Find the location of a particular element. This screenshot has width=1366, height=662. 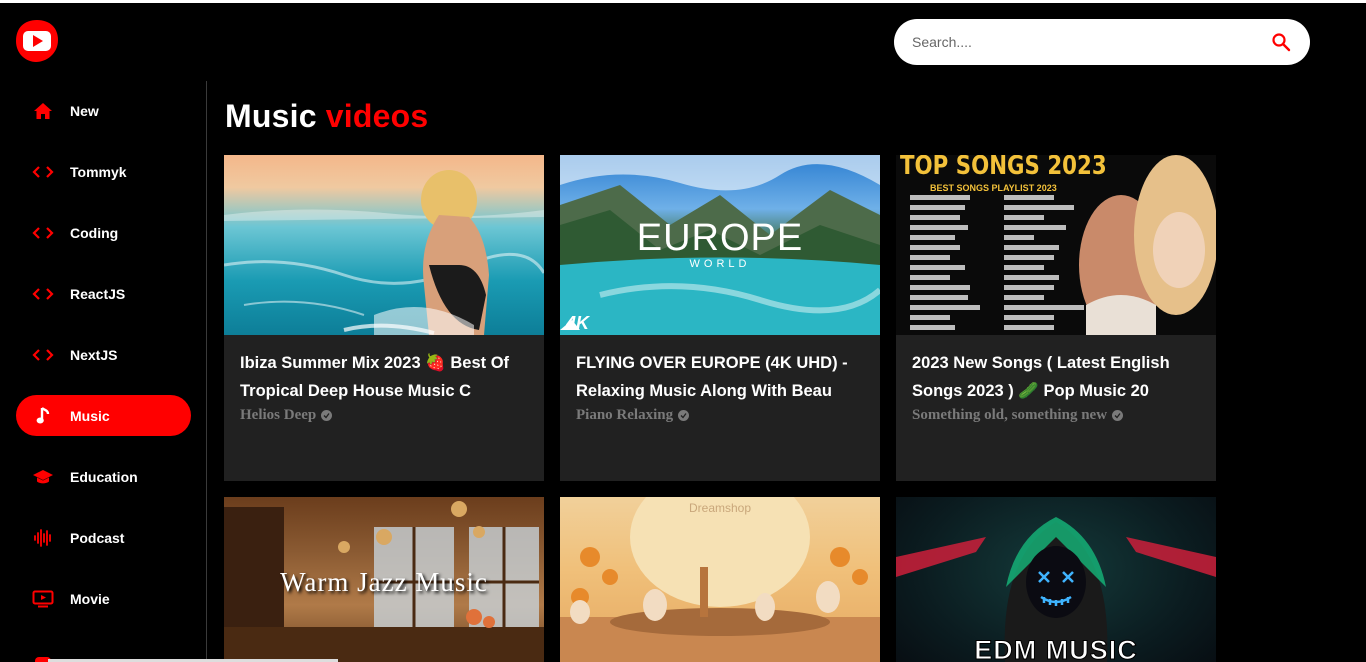

thumbnail-title: EUROPE is located at coordinates (720, 238).